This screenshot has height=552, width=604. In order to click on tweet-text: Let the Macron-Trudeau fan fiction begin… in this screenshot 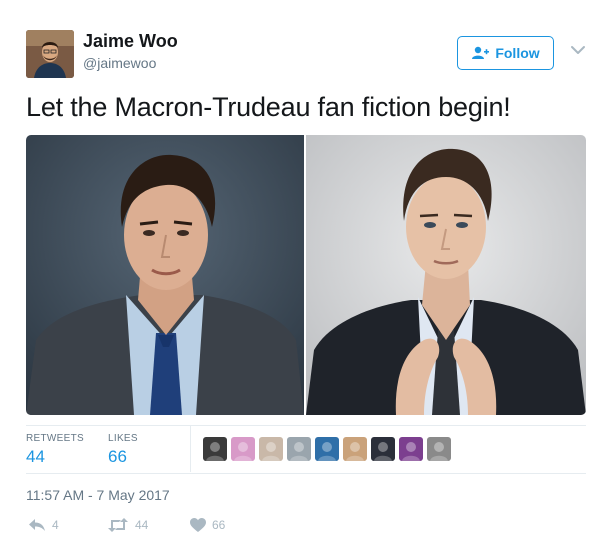, I will do `click(268, 107)`.